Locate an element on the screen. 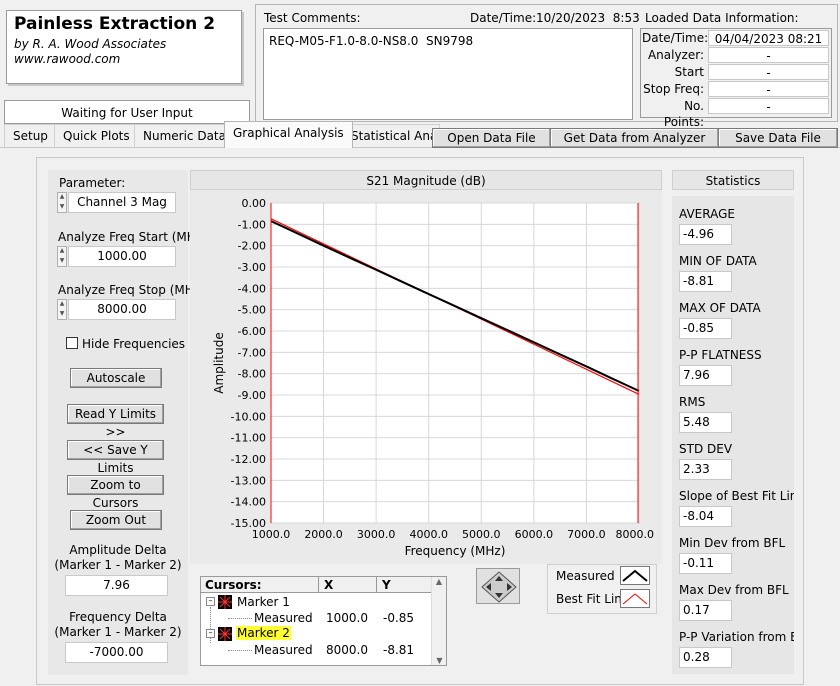 The image size is (840, 686). test-comments-text: REQ-M05-F1.0-8.0-NS8.0 SN9798 is located at coordinates (371, 41).